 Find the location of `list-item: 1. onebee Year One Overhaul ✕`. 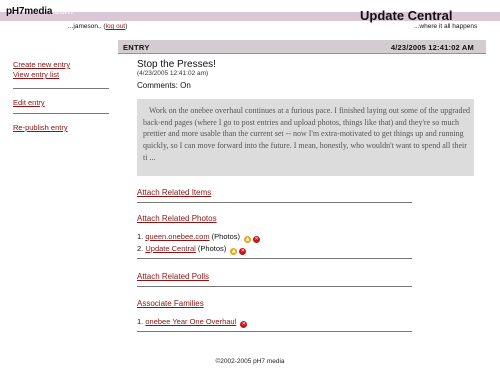

list-item: 1. onebee Year One Overhaul ✕ is located at coordinates (303, 322).